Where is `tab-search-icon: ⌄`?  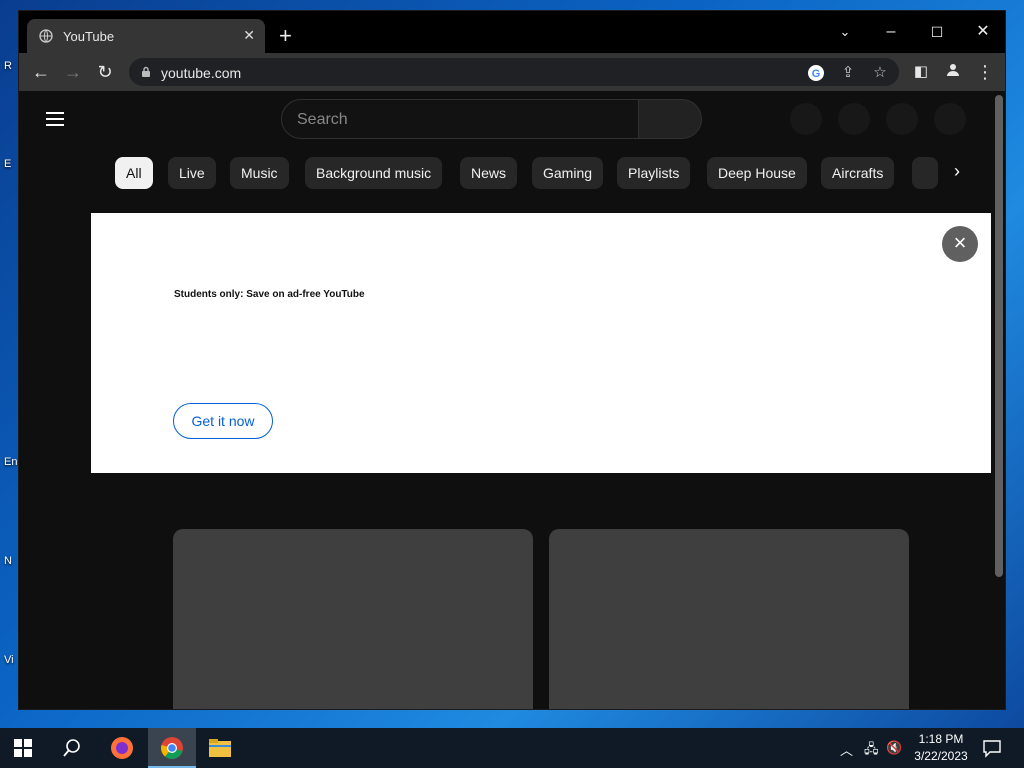 tab-search-icon: ⌄ is located at coordinates (845, 32).